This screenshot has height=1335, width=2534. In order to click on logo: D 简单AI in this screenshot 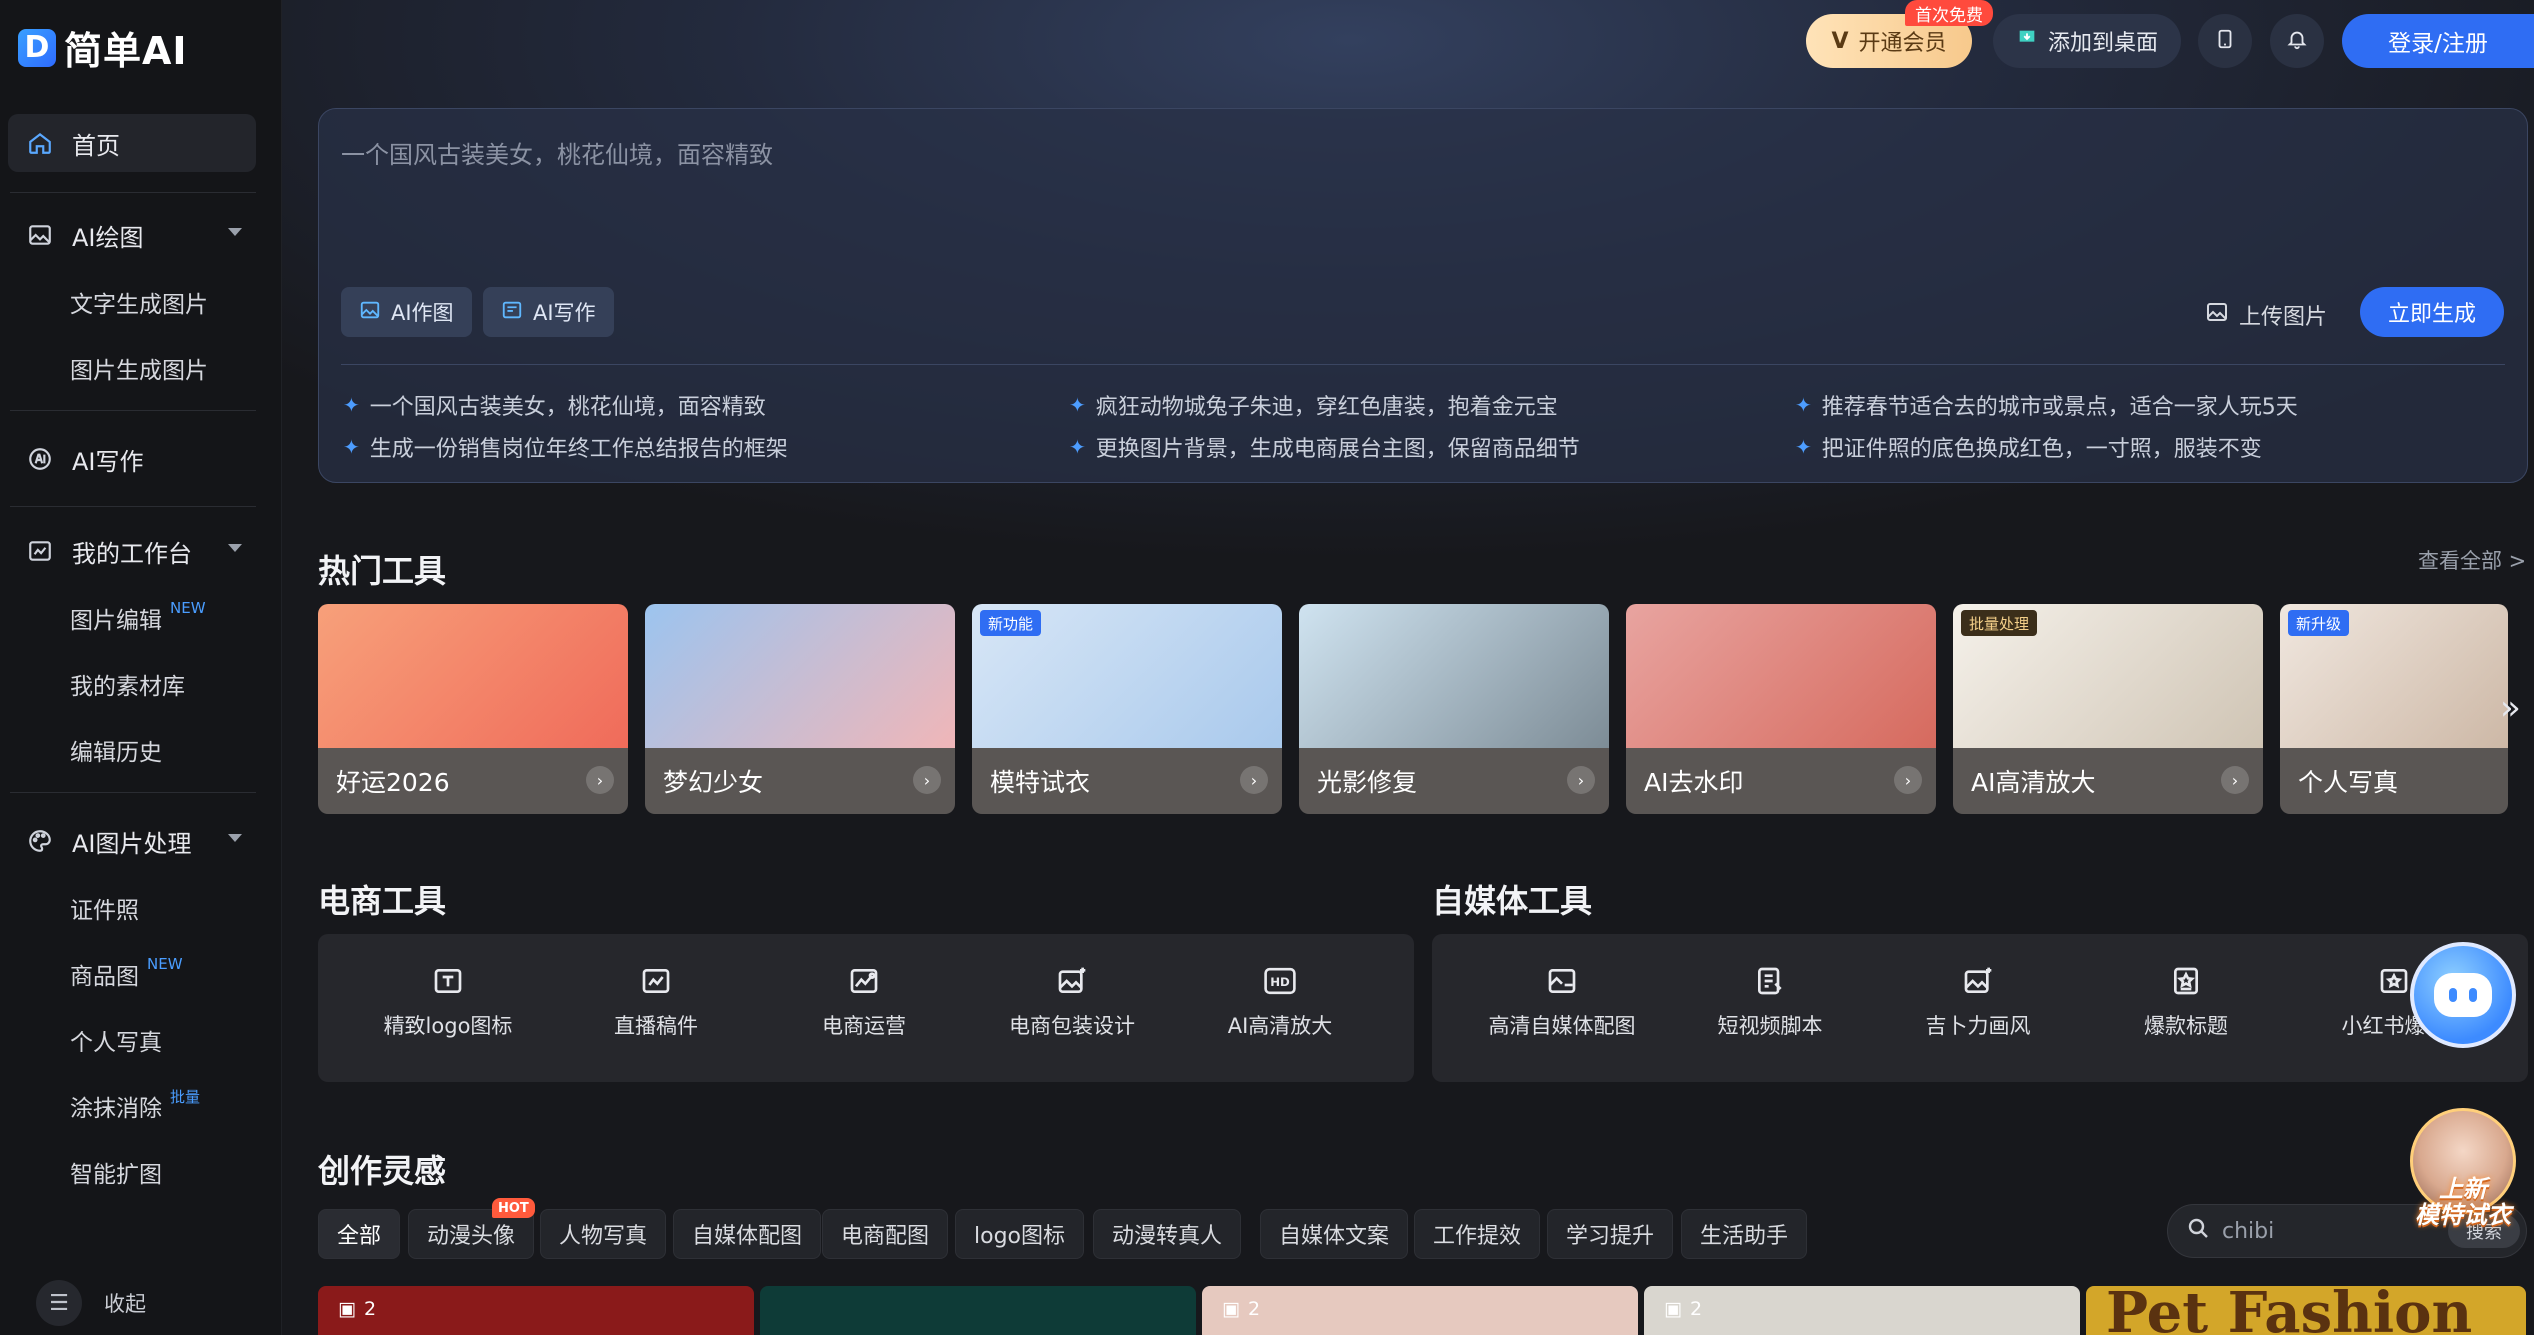, I will do `click(103, 47)`.